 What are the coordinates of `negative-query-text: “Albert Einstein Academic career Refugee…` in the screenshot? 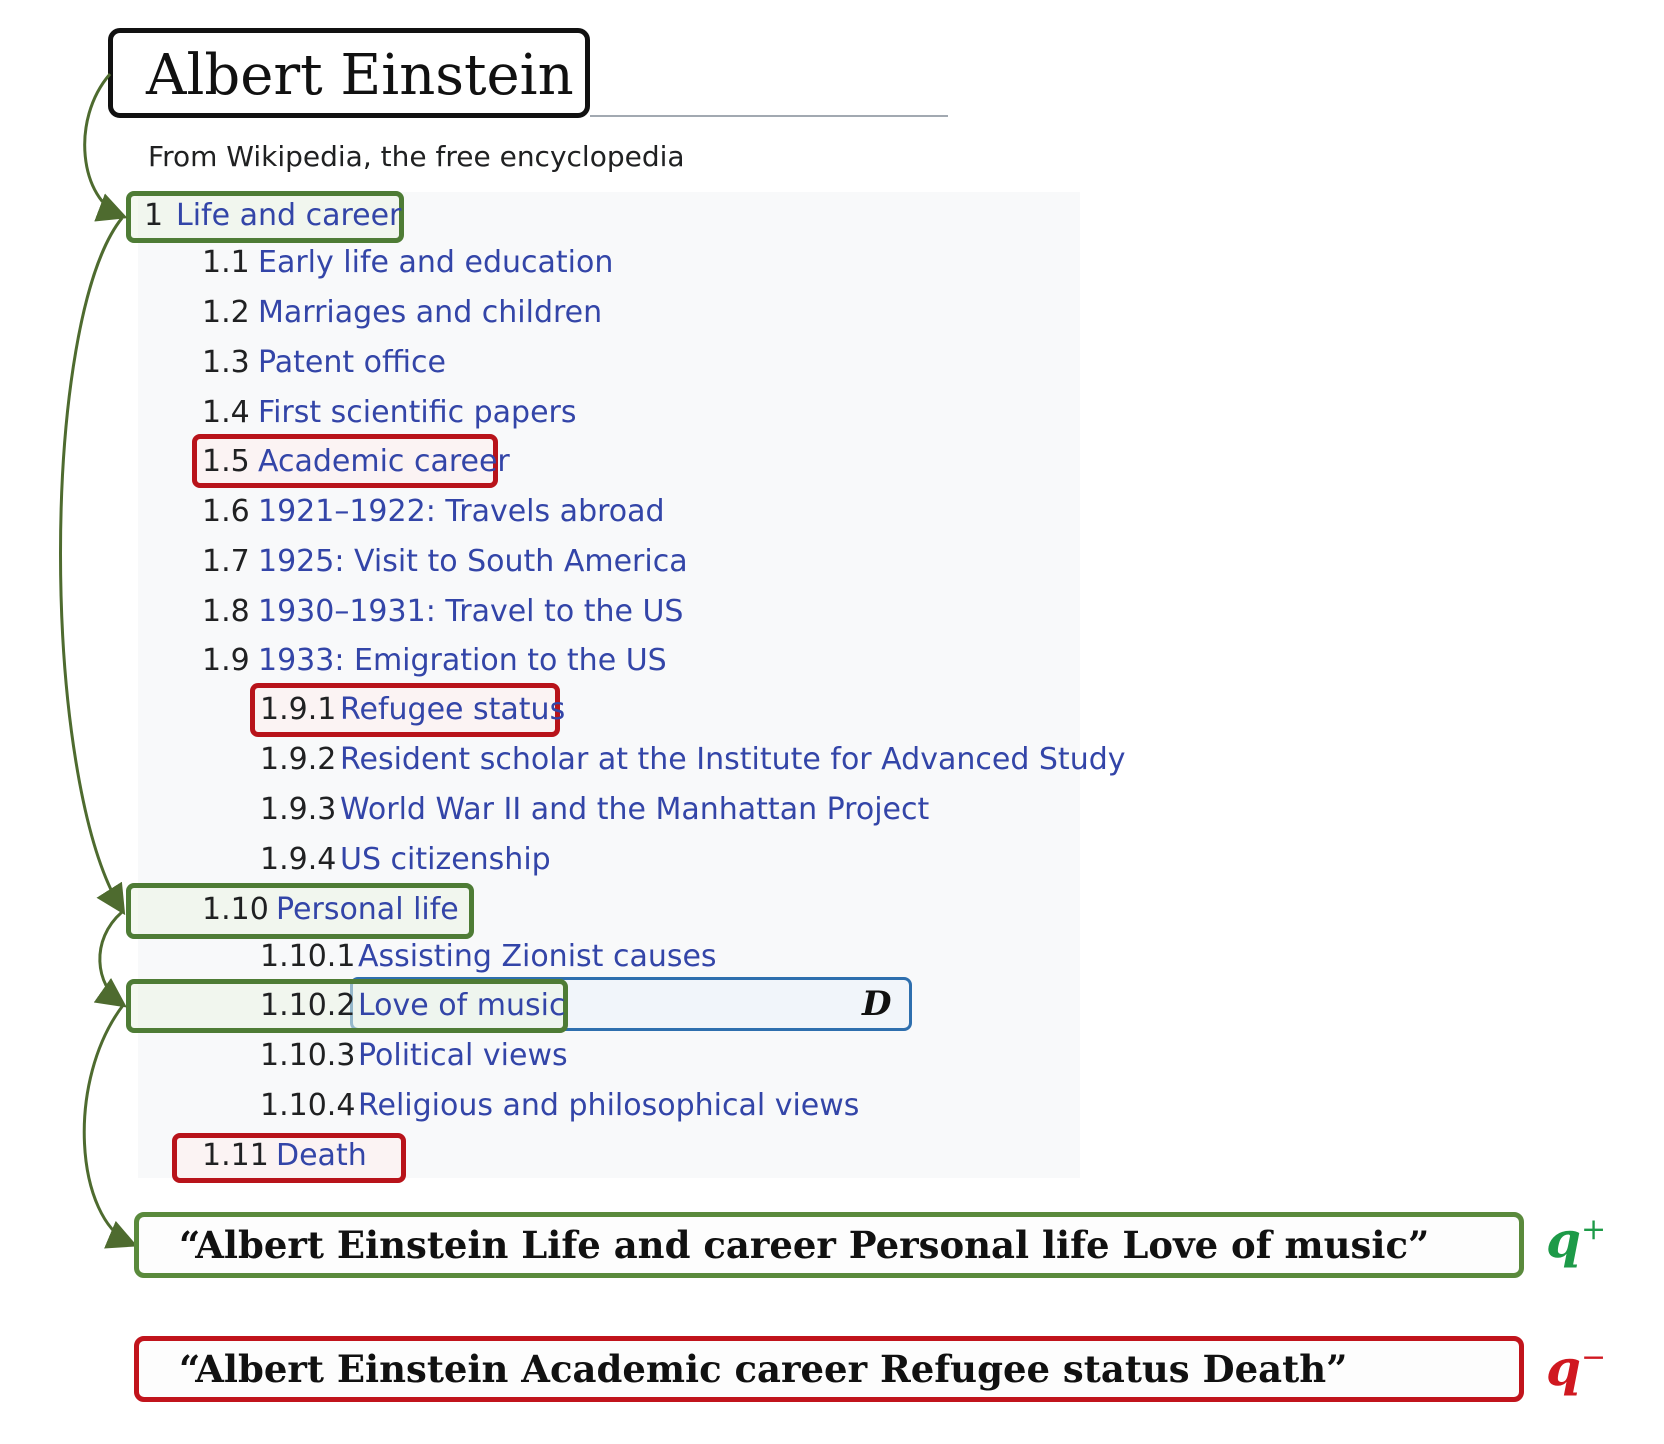 It's located at (763, 1369).